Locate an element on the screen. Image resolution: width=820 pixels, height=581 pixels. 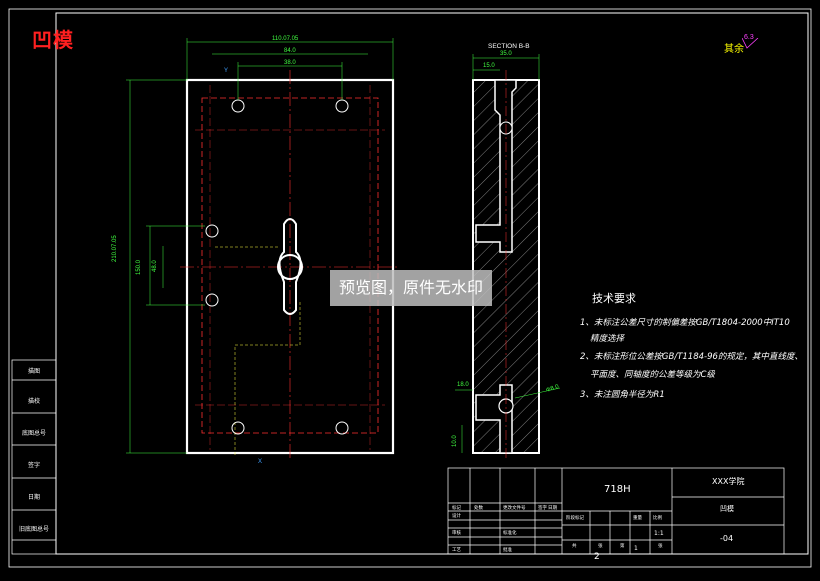
dim-hole-span-a: 84.0 is located at coordinates (290, 51).